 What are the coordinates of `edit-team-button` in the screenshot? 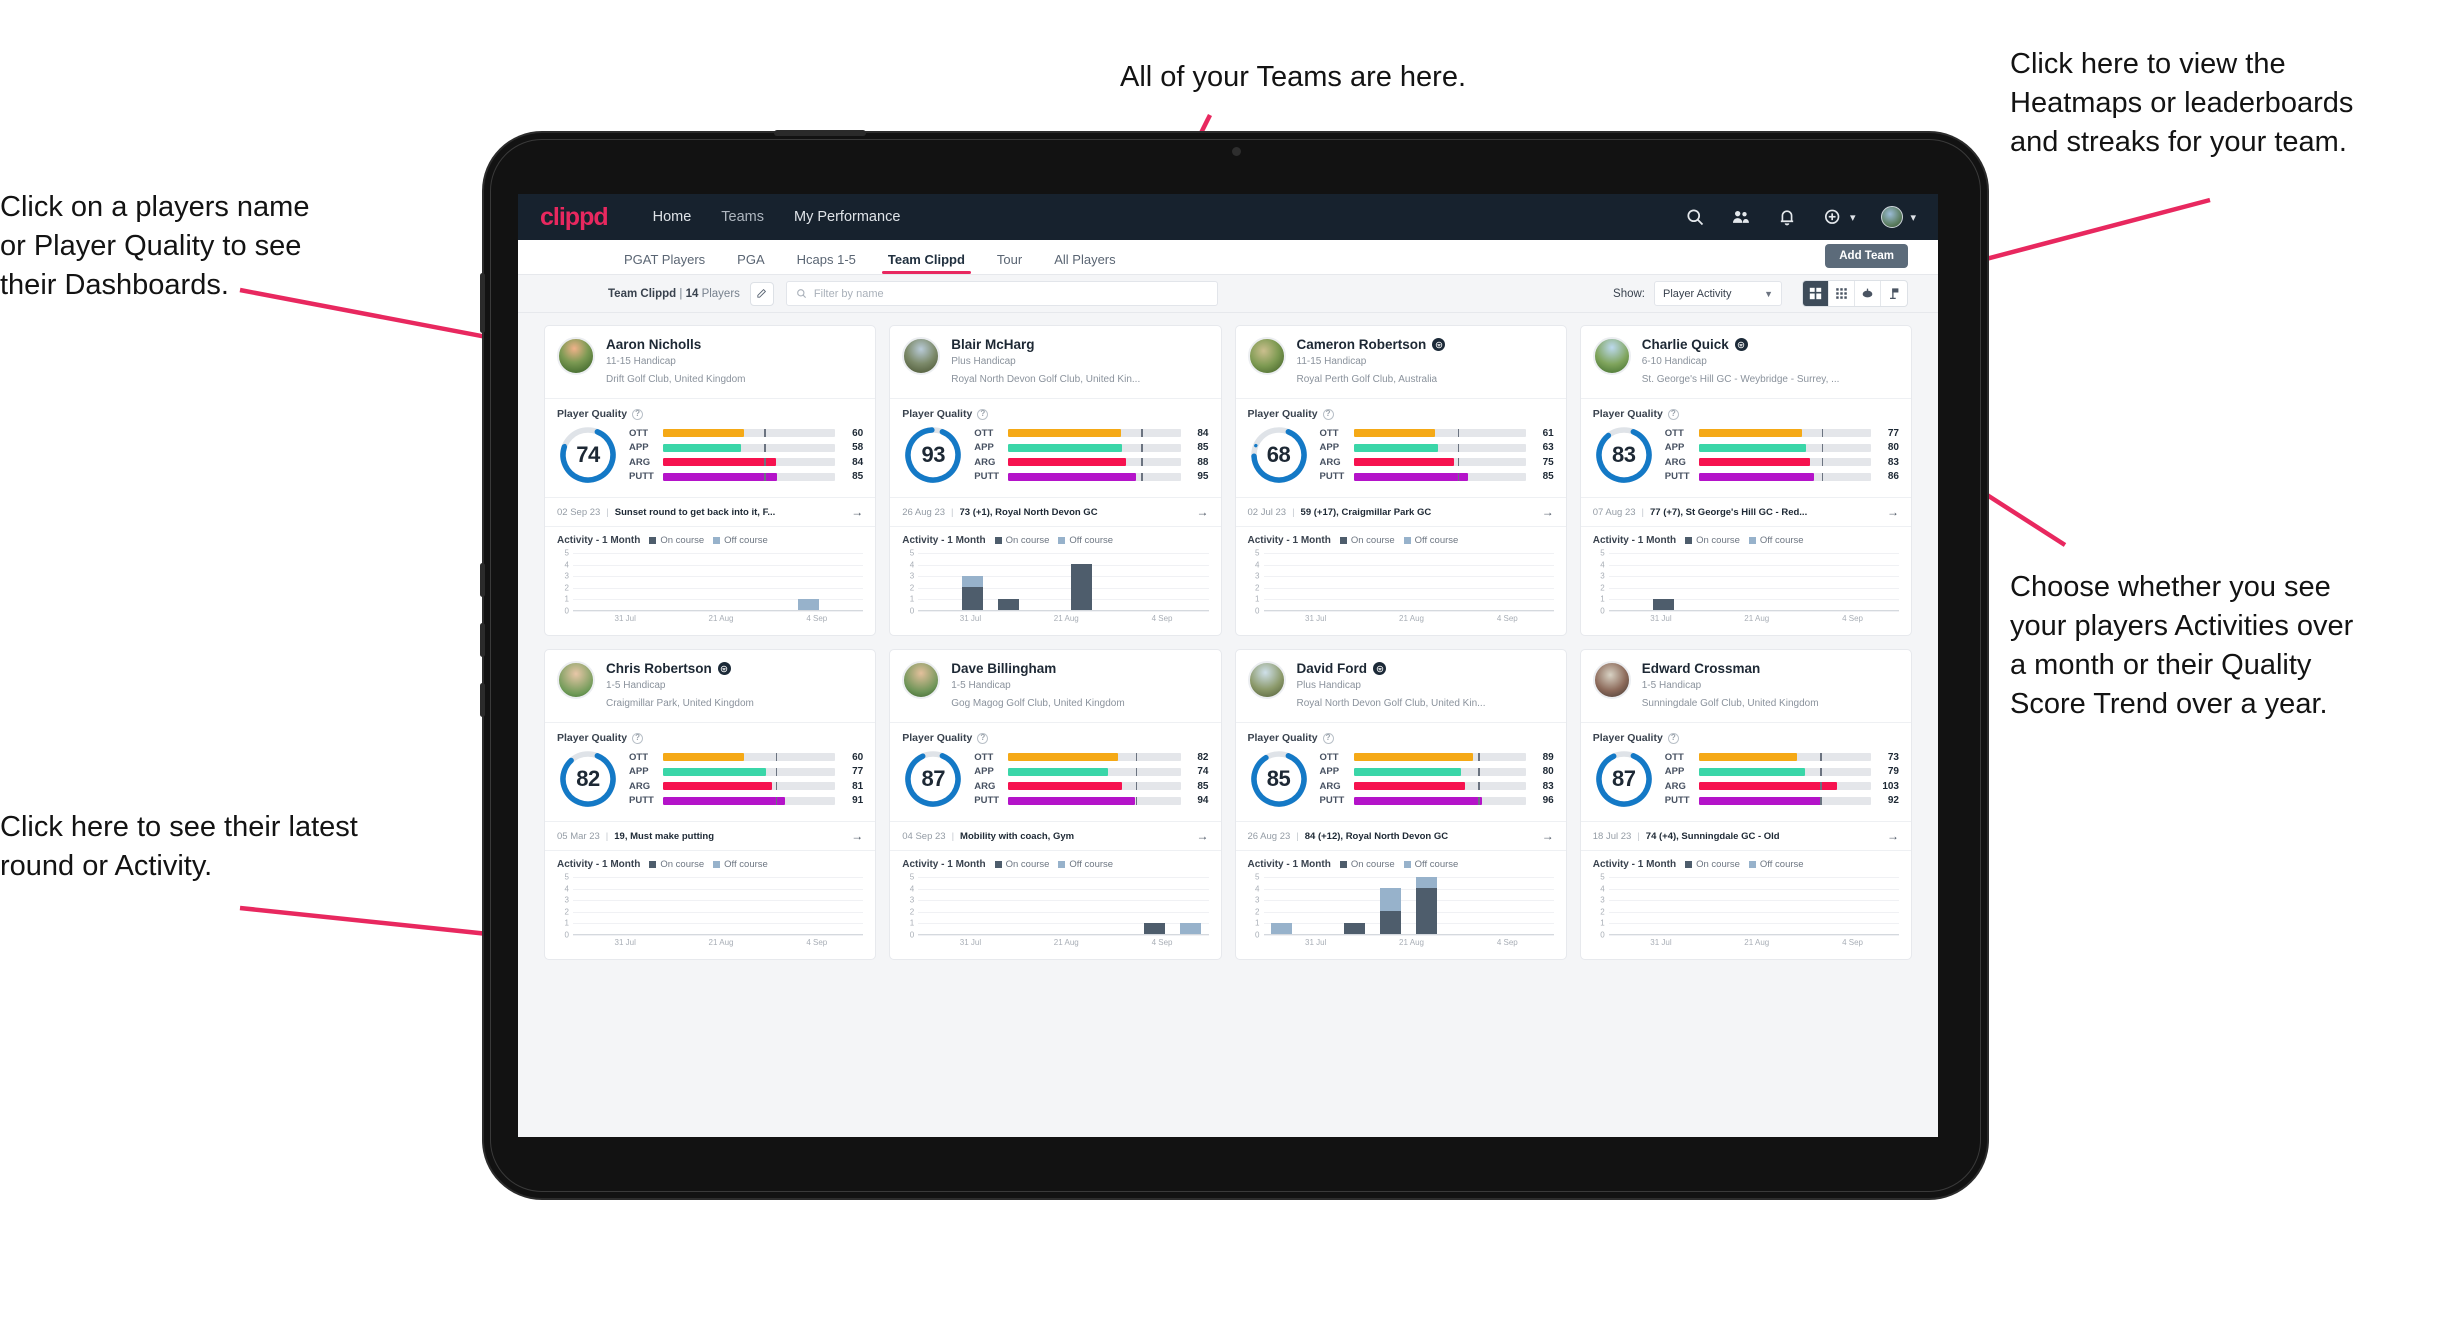 It's located at (761, 293).